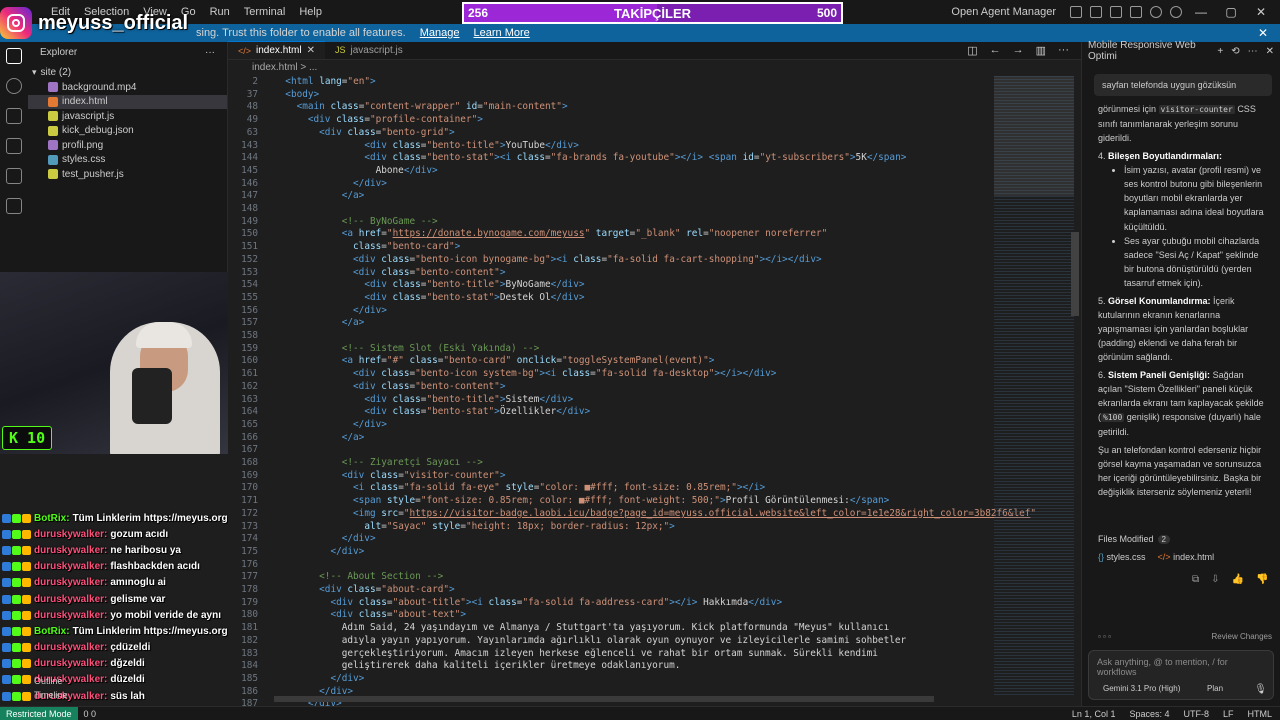  Describe the element at coordinates (1263, 33) in the screenshot. I see `close-icon: ✕` at that location.